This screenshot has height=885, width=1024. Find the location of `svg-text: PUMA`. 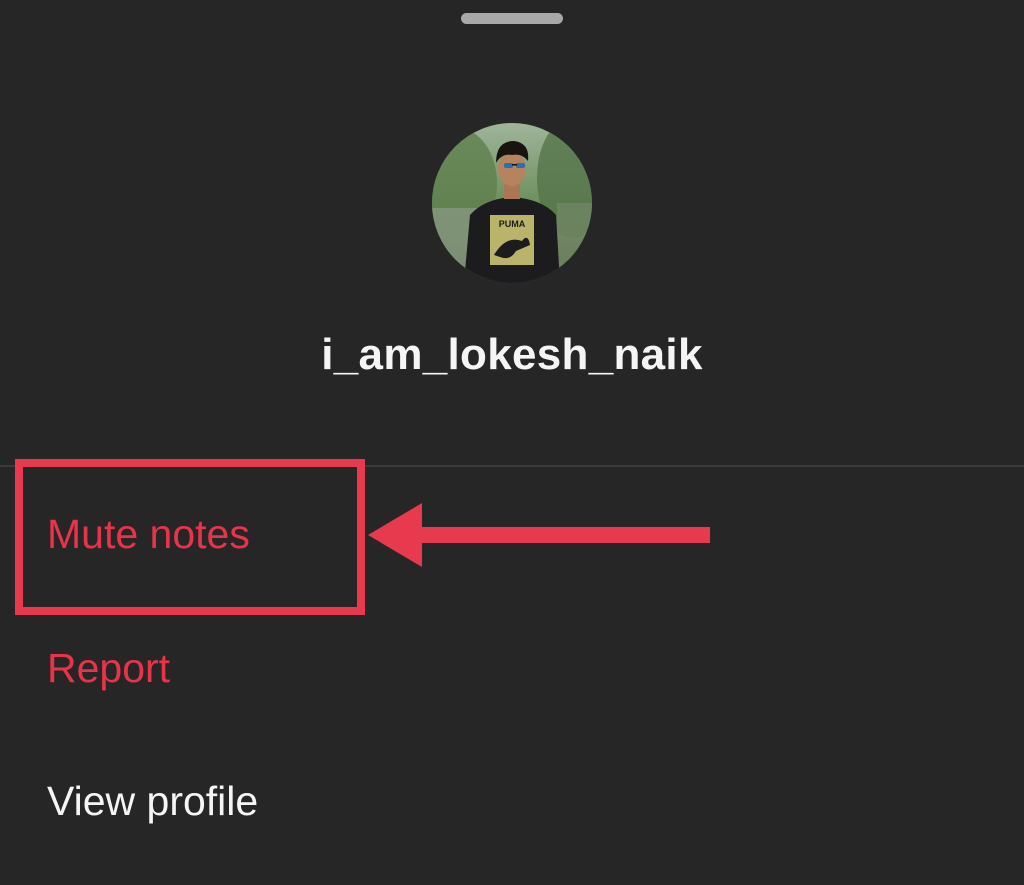

svg-text: PUMA is located at coordinates (512, 224).